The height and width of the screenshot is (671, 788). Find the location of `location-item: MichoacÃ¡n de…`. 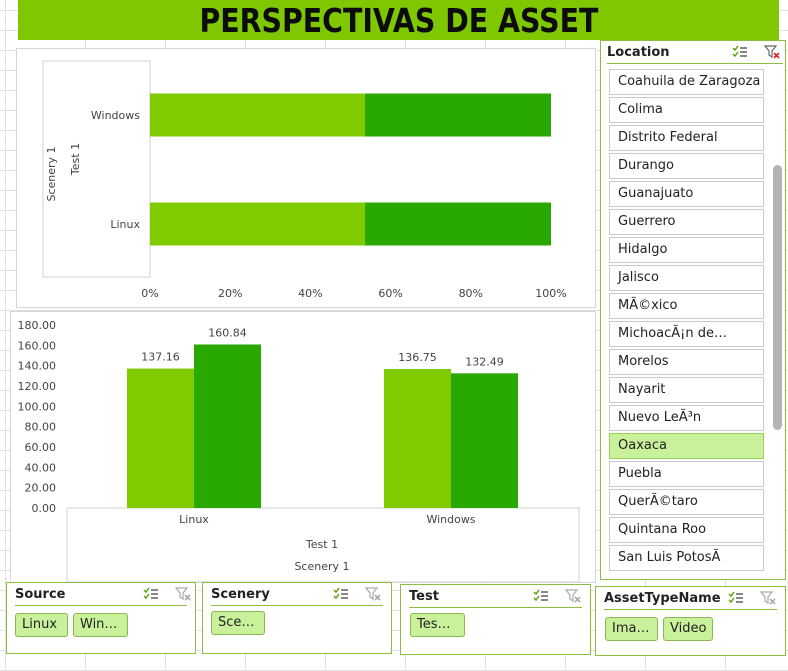

location-item: MichoacÃ¡n de… is located at coordinates (686, 334).